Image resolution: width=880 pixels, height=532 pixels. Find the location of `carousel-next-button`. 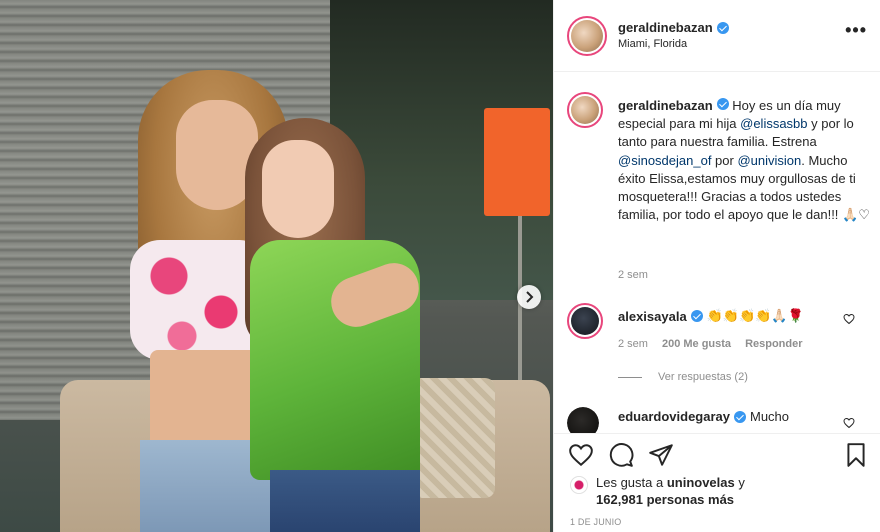

carousel-next-button is located at coordinates (529, 297).